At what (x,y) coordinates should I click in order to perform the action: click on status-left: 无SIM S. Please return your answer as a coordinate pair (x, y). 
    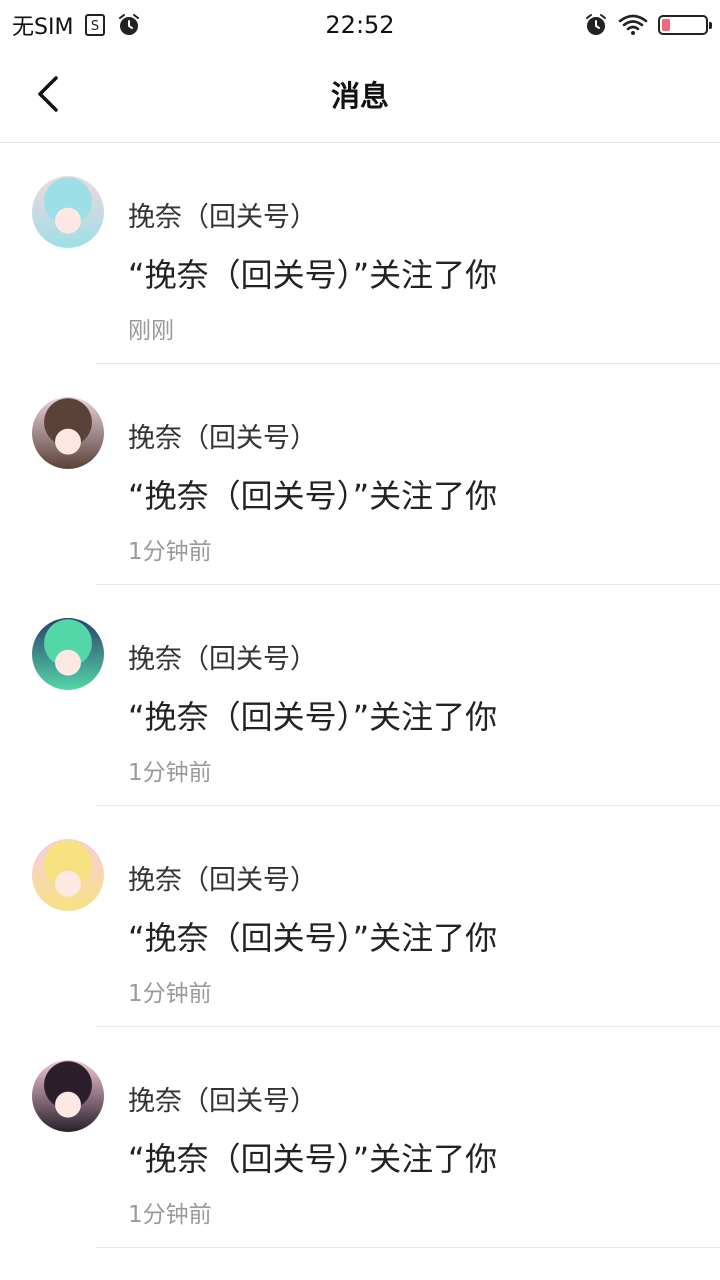
    Looking at the image, I should click on (76, 25).